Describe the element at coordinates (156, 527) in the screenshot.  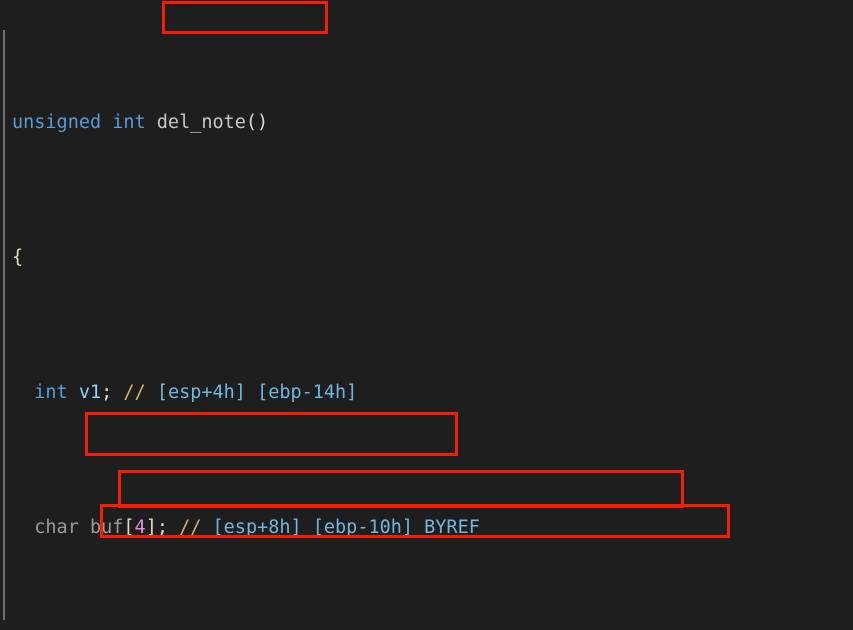
I see `token-punct: ];` at that location.